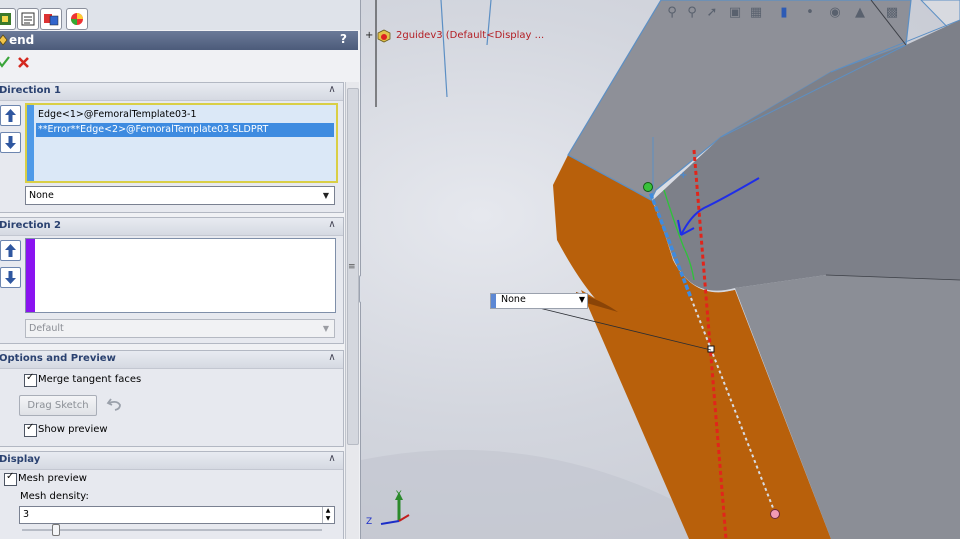 Image resolution: width=960 pixels, height=539 pixels. Describe the element at coordinates (180, 275) in the screenshot. I see `direction2-selection-list` at that location.